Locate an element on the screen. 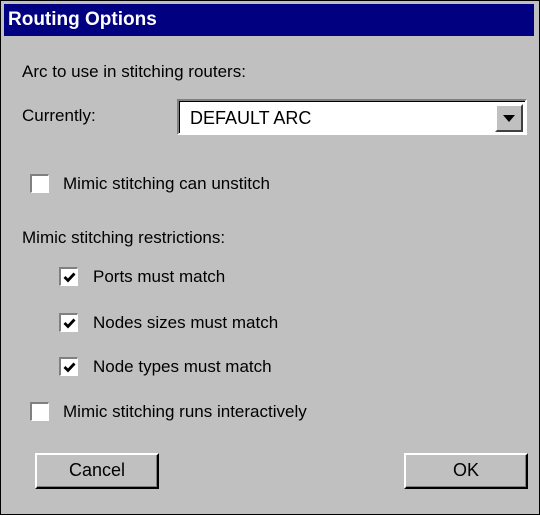 The height and width of the screenshot is (516, 540). arc-section-label: Arc to use in stitching routers: is located at coordinates (134, 71).